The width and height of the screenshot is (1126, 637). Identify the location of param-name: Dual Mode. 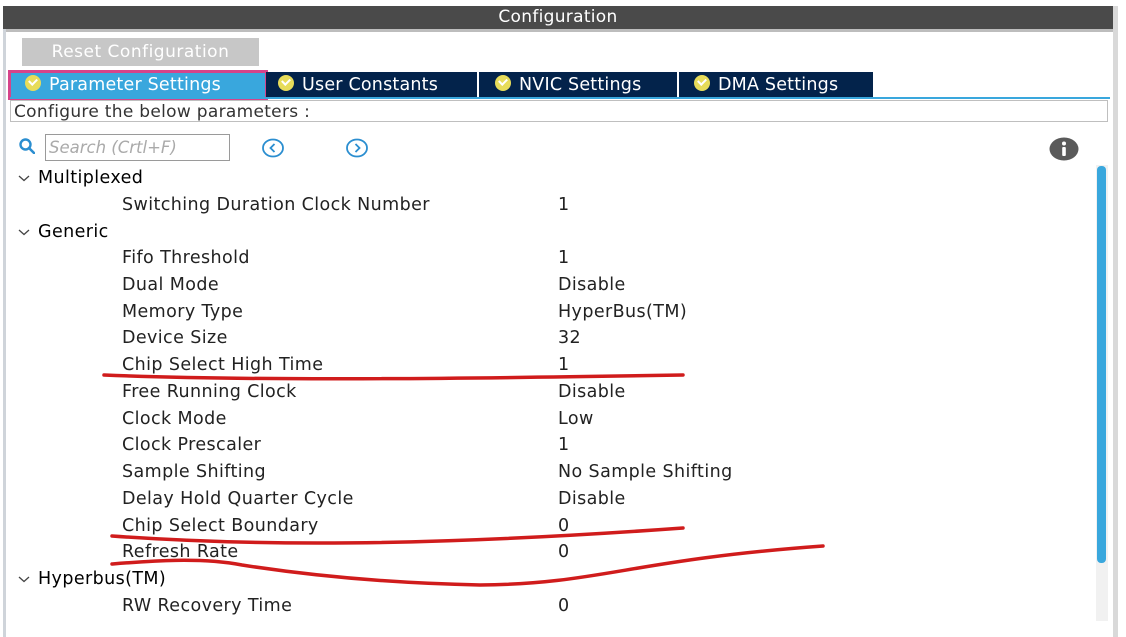
(170, 285).